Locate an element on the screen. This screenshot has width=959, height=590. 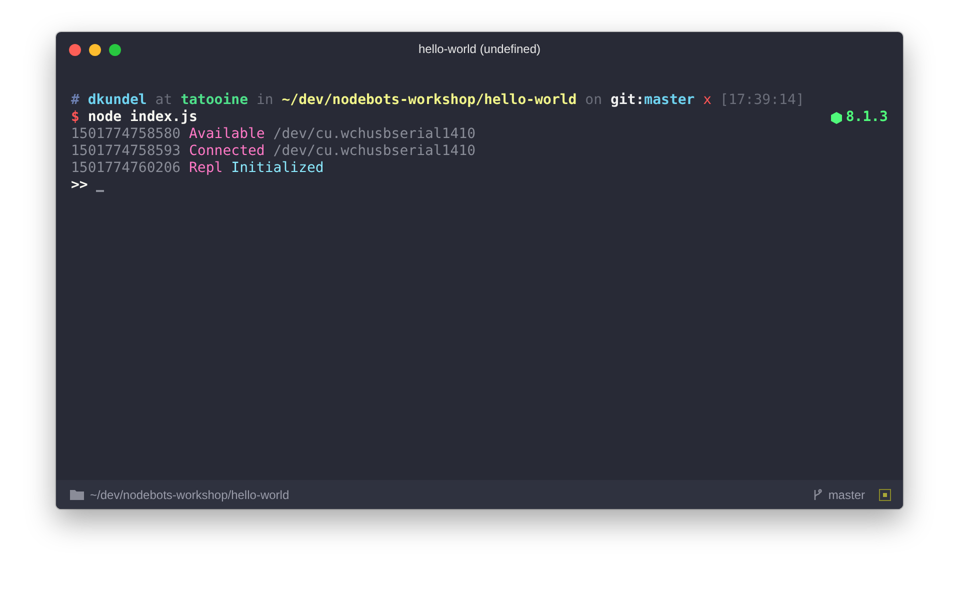
terminal-text: git: is located at coordinates (627, 100).